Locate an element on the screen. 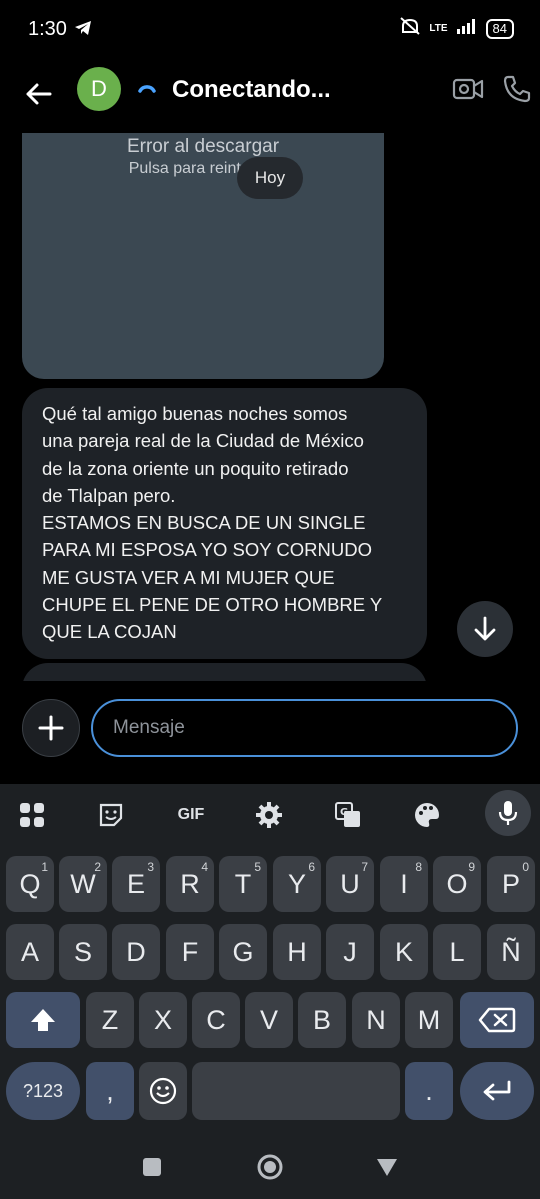 The height and width of the screenshot is (1199, 540). microphone-button is located at coordinates (508, 813).